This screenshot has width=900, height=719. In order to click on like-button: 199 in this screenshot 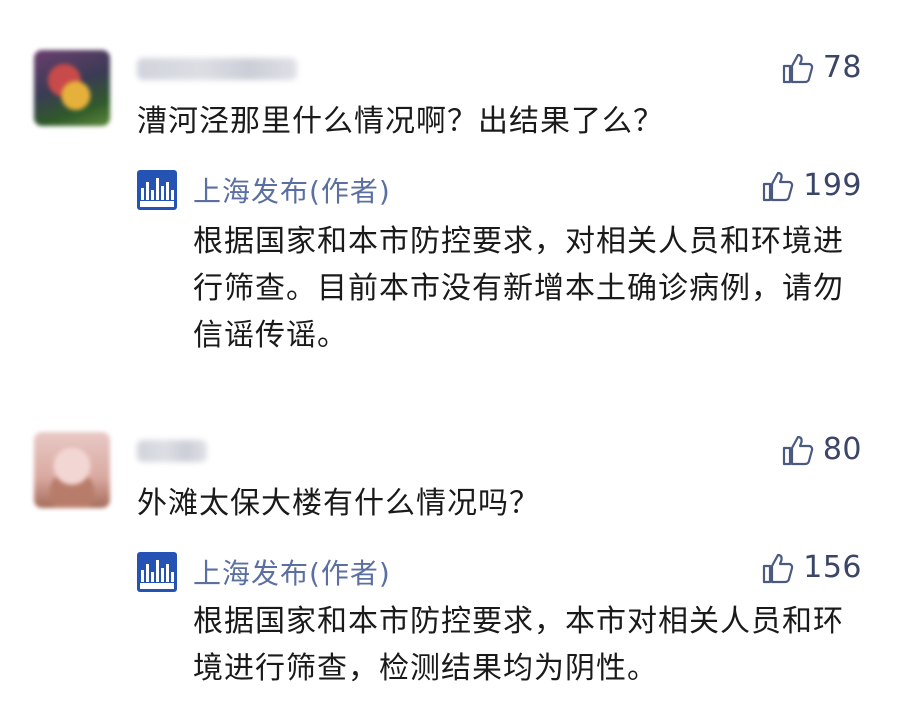, I will do `click(811, 185)`.